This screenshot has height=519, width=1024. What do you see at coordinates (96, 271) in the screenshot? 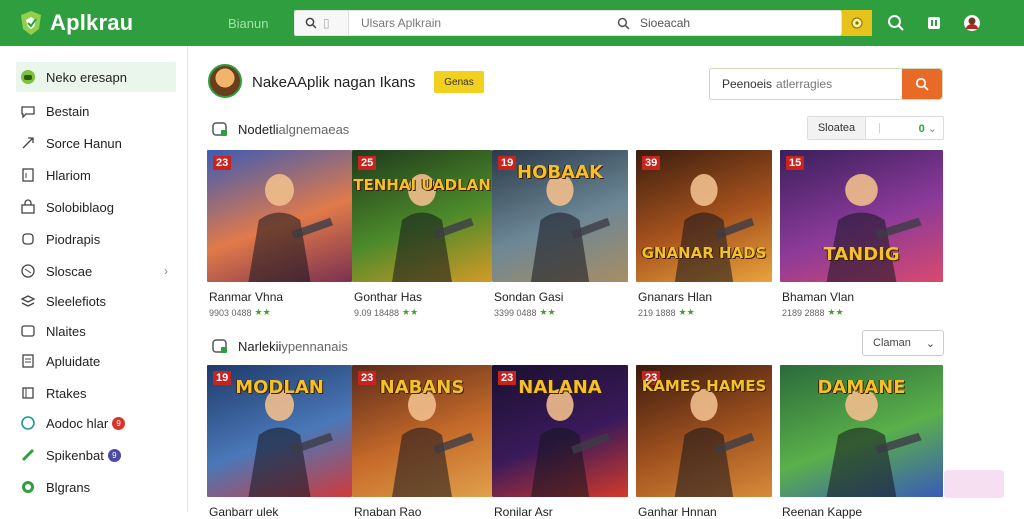
I see `sidebar-item: Sloscae ›` at bounding box center [96, 271].